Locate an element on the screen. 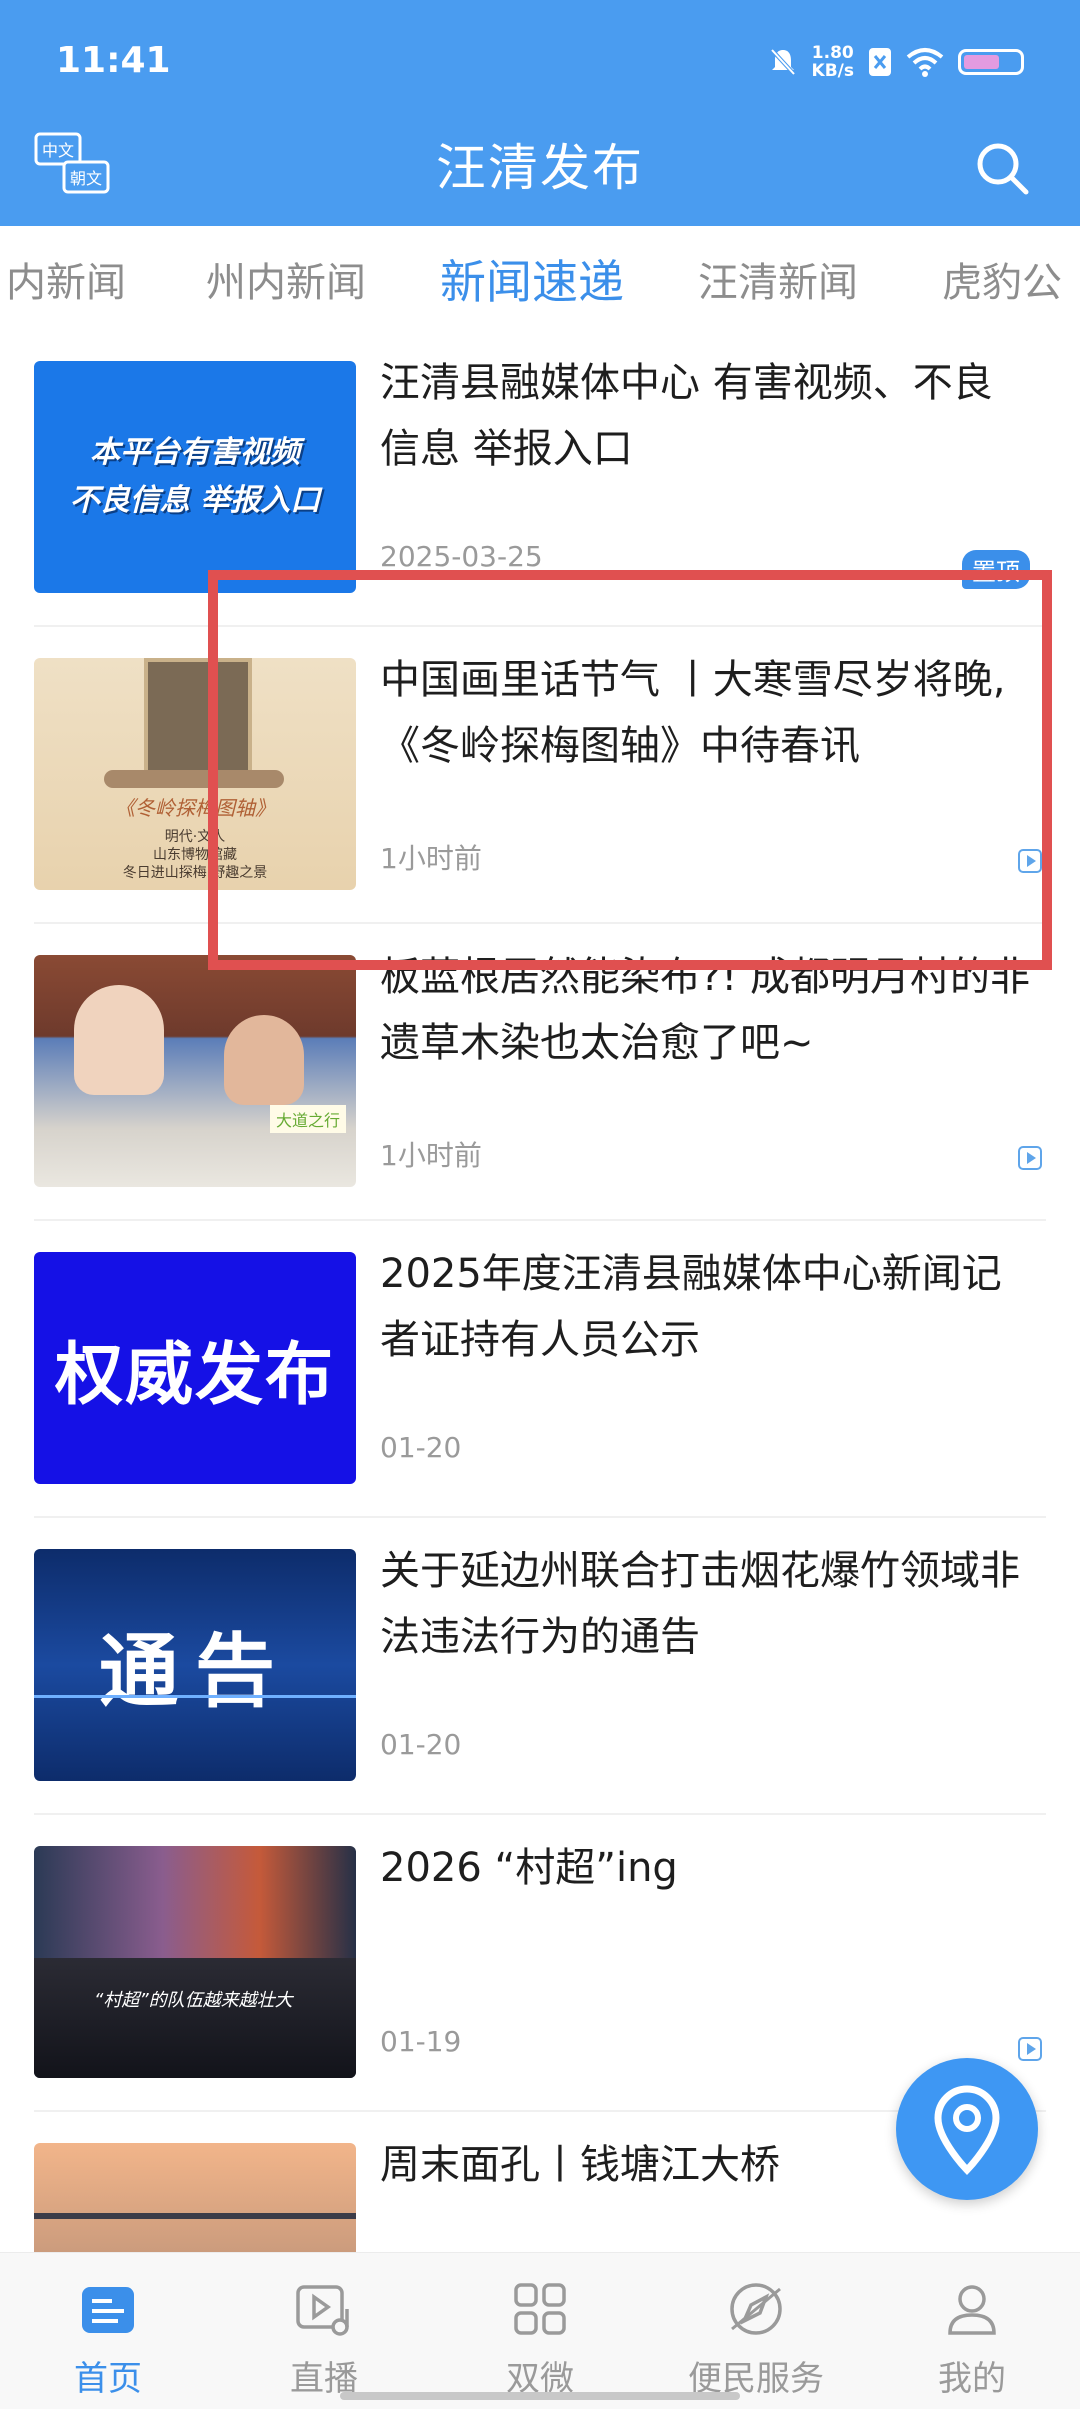  network-speed: 1.80 KB/s is located at coordinates (833, 62).